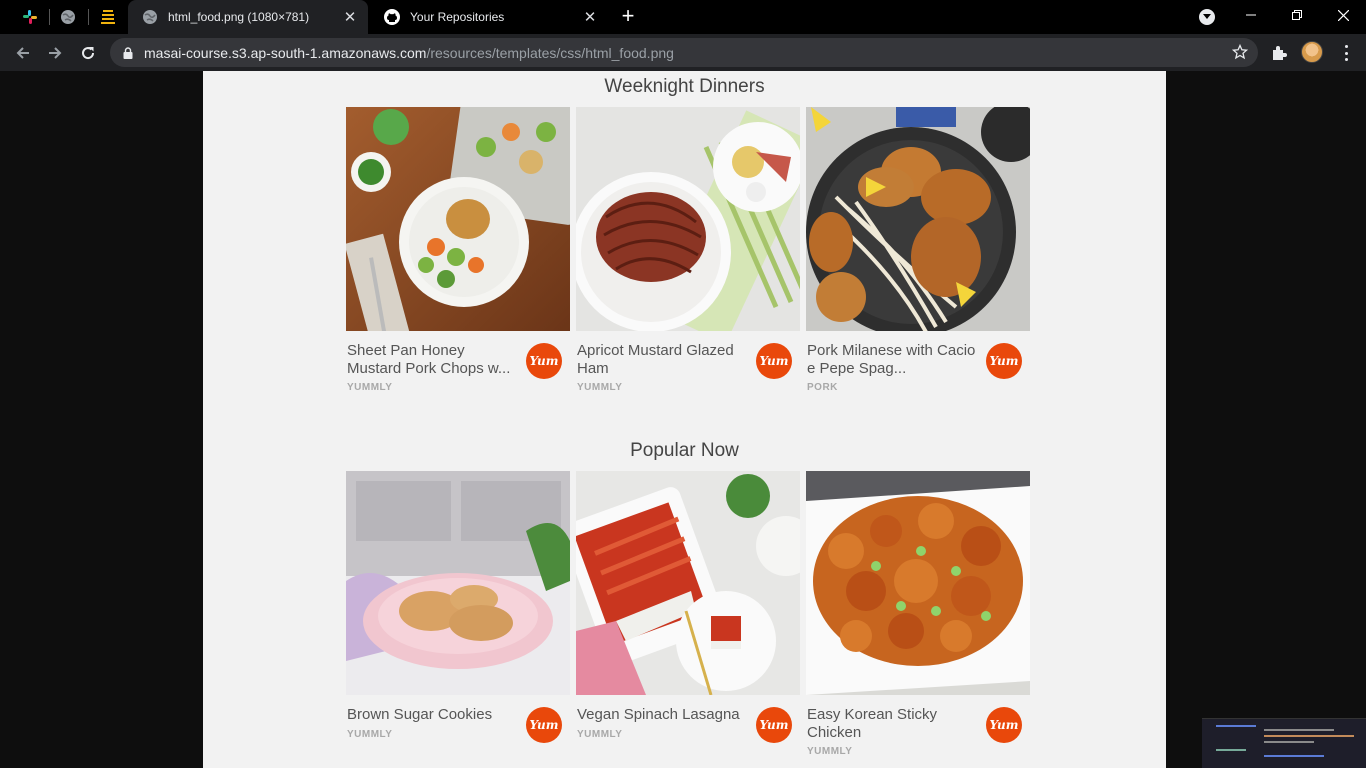  I want to click on url-path: /resources/templates/css/html_food.png, so click(550, 52).